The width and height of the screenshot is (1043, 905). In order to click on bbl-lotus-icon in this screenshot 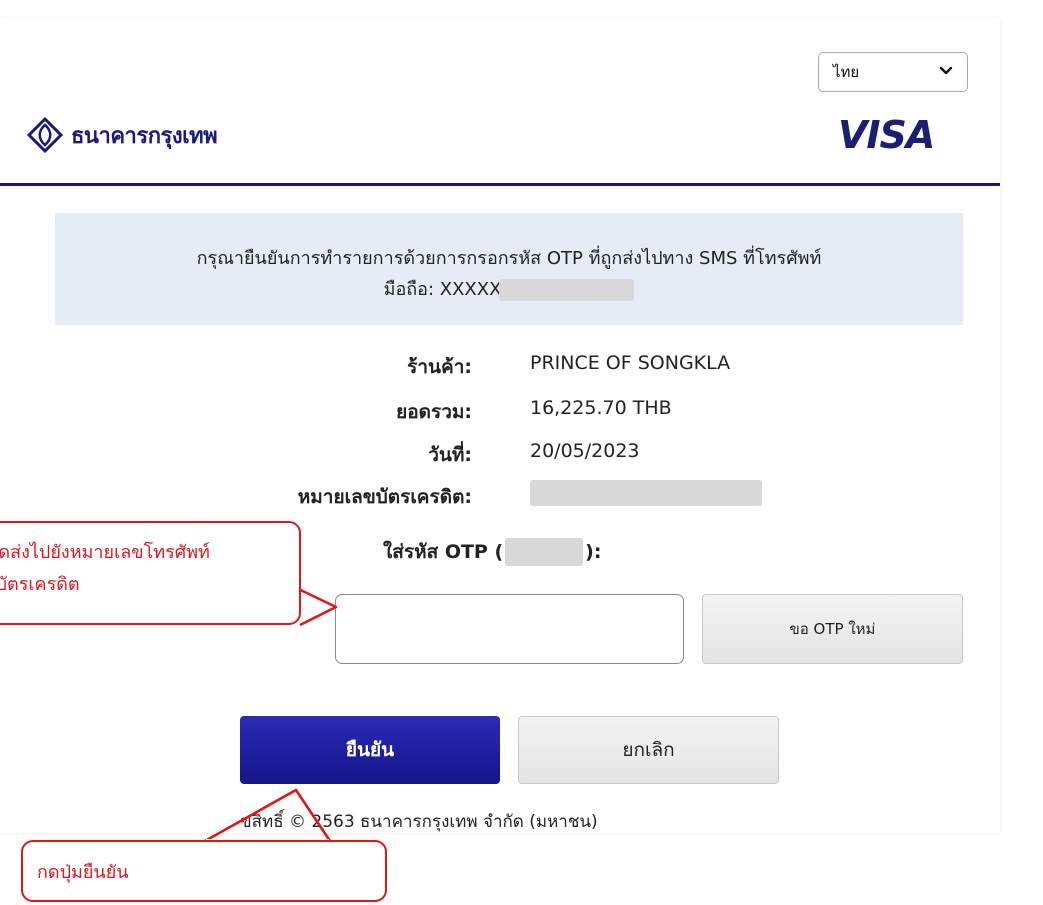, I will do `click(45, 135)`.